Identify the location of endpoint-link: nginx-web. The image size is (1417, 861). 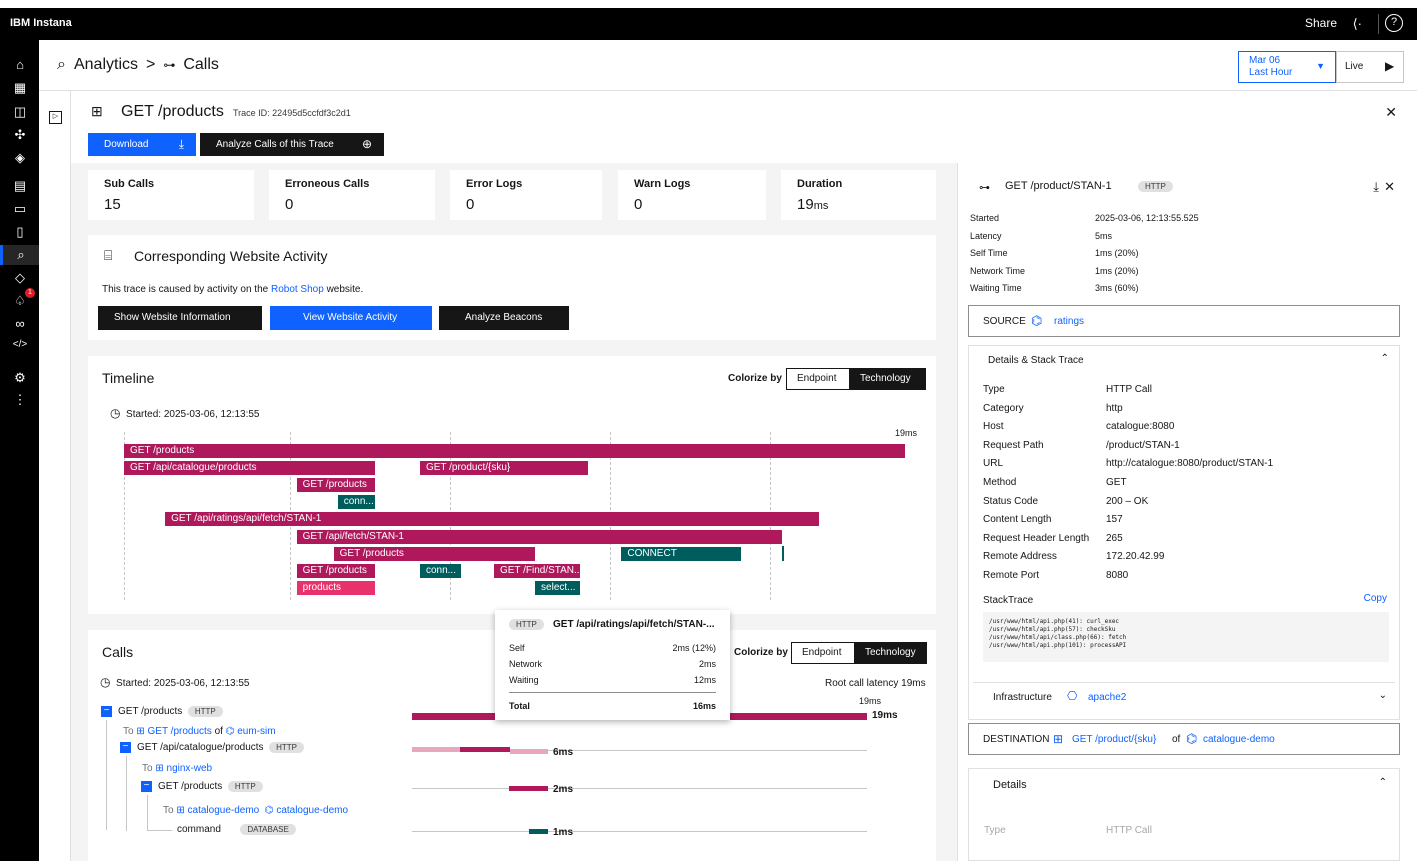
(190, 768).